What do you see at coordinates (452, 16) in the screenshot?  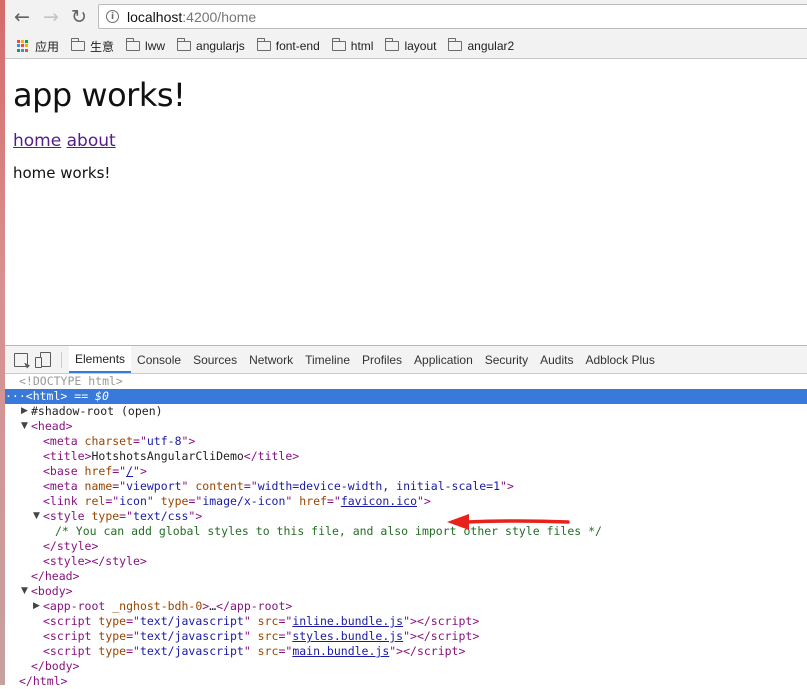 I see `address-bar: i localhost:4200/home` at bounding box center [452, 16].